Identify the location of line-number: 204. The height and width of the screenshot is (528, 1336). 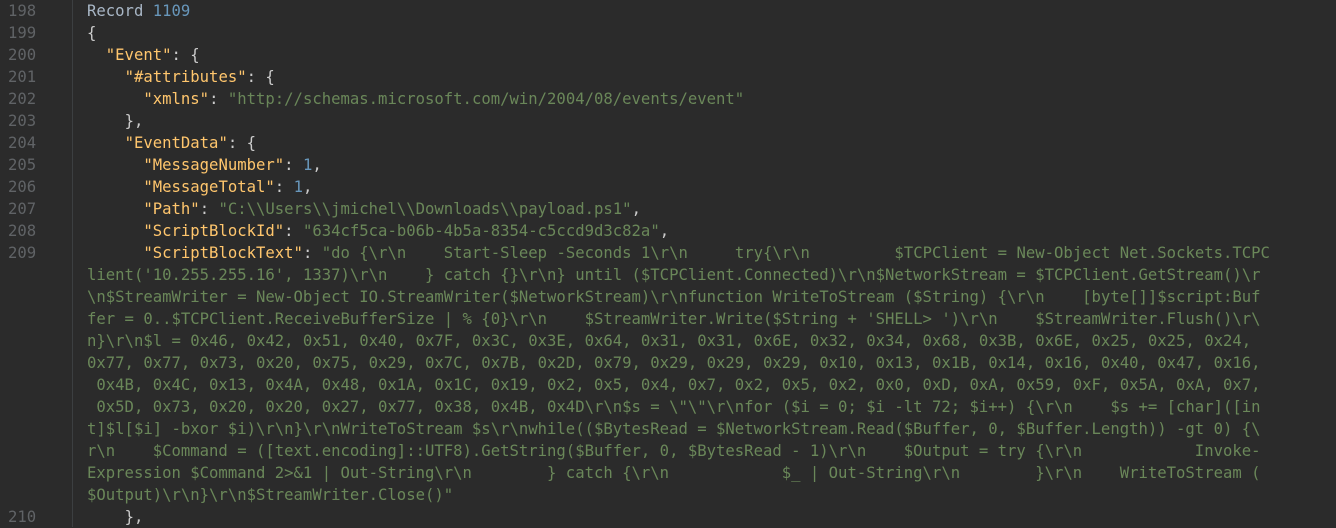
(22, 143).